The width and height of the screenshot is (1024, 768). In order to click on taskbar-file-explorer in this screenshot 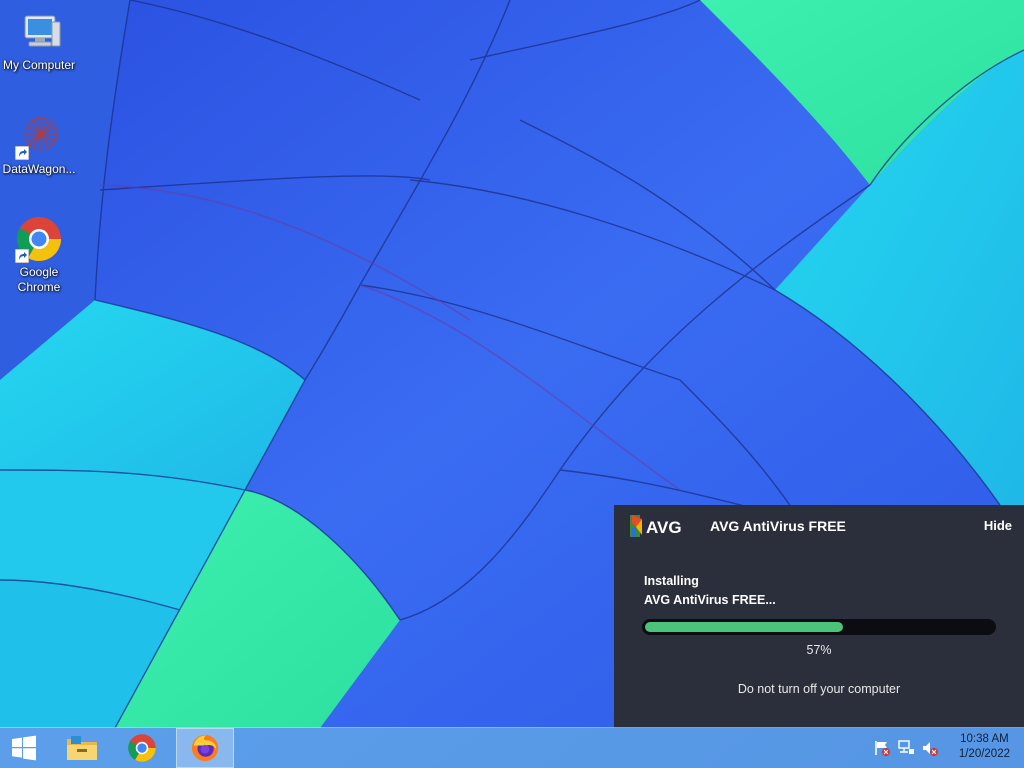, I will do `click(82, 748)`.